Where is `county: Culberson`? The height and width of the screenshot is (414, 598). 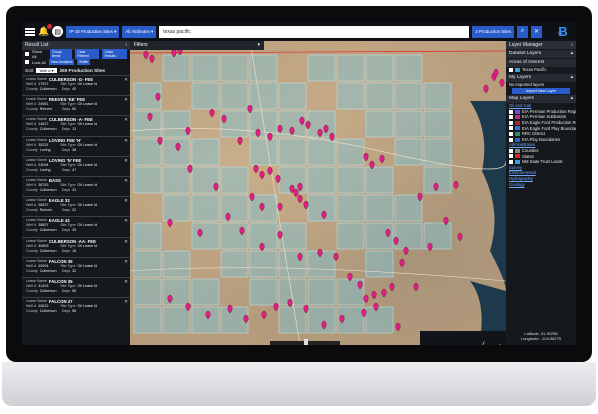 county: Culberson is located at coordinates (48, 270).